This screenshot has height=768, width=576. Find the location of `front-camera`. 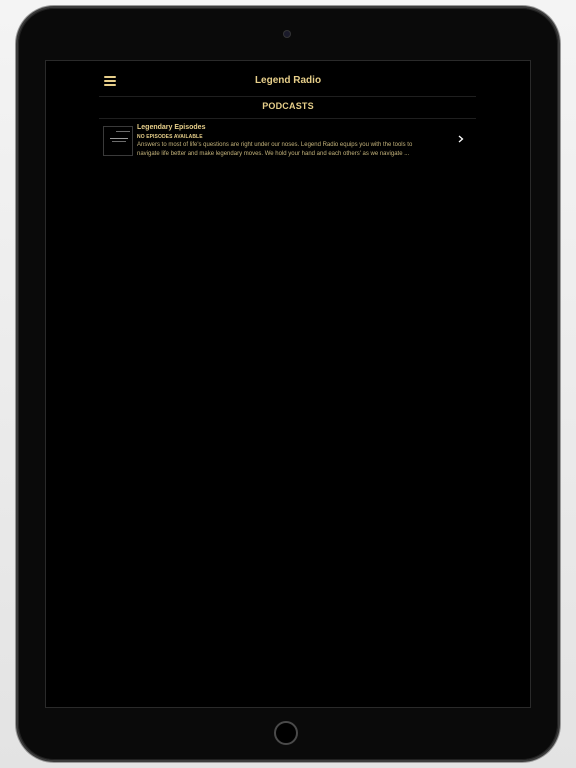

front-camera is located at coordinates (287, 34).